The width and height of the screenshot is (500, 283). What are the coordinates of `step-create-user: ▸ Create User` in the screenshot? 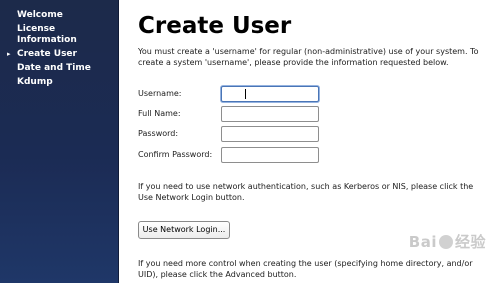 It's located at (59, 54).